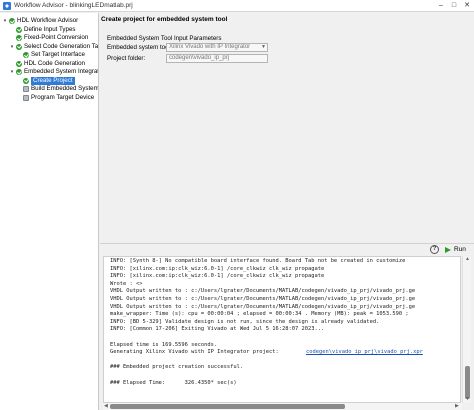 The width and height of the screenshot is (474, 410). I want to click on tree-item: ▾ HDL Workflow Advisor, so click(40, 21).